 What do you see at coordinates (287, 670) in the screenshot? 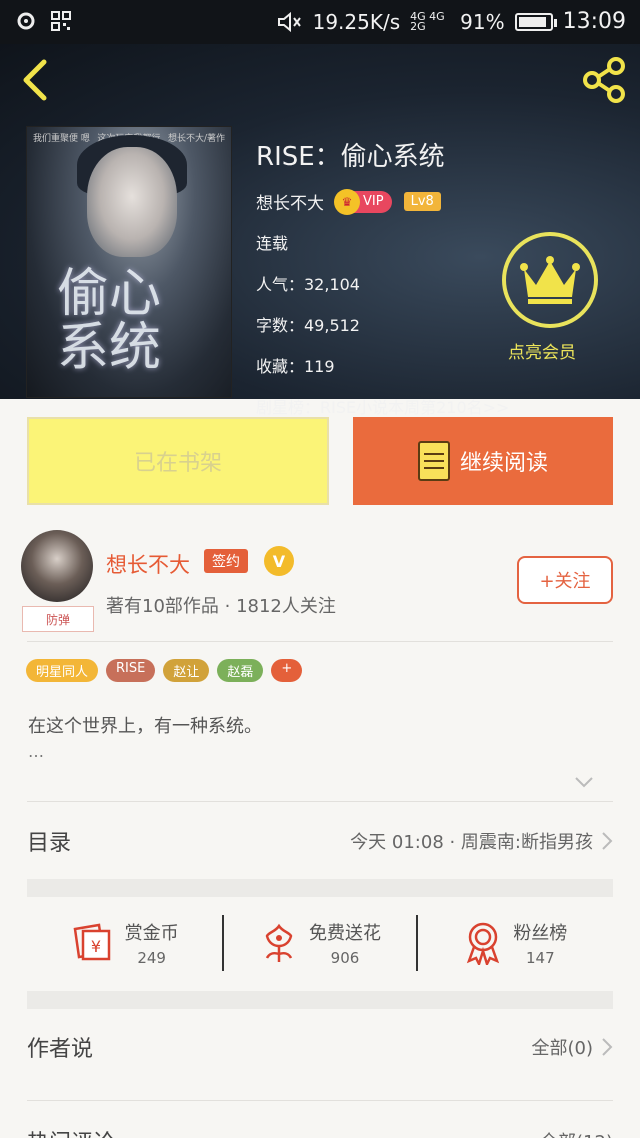
I see `tag-chip: +` at bounding box center [287, 670].